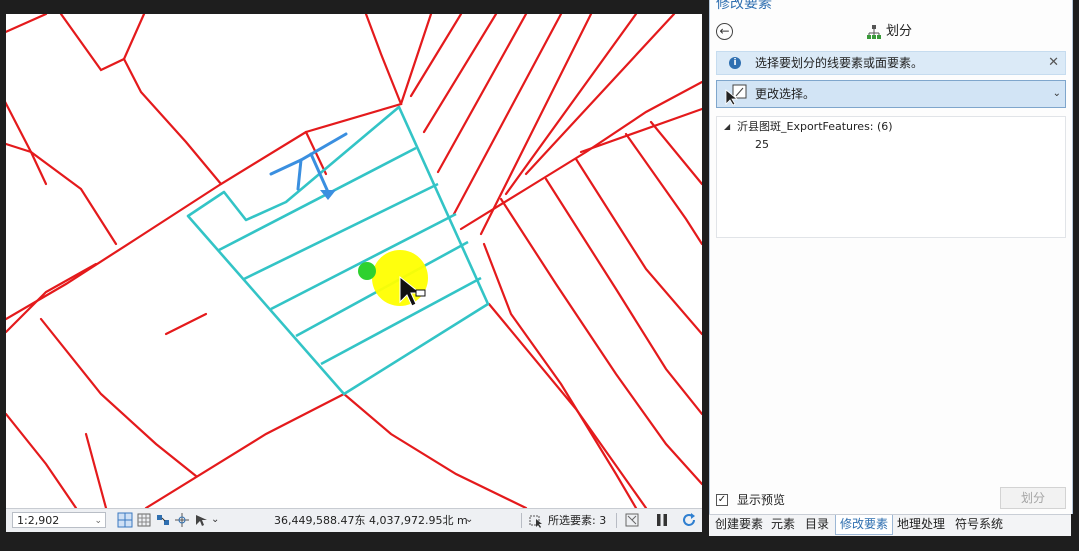 The height and width of the screenshot is (551, 1079). I want to click on show-preview-checkbox: ✓, so click(722, 500).